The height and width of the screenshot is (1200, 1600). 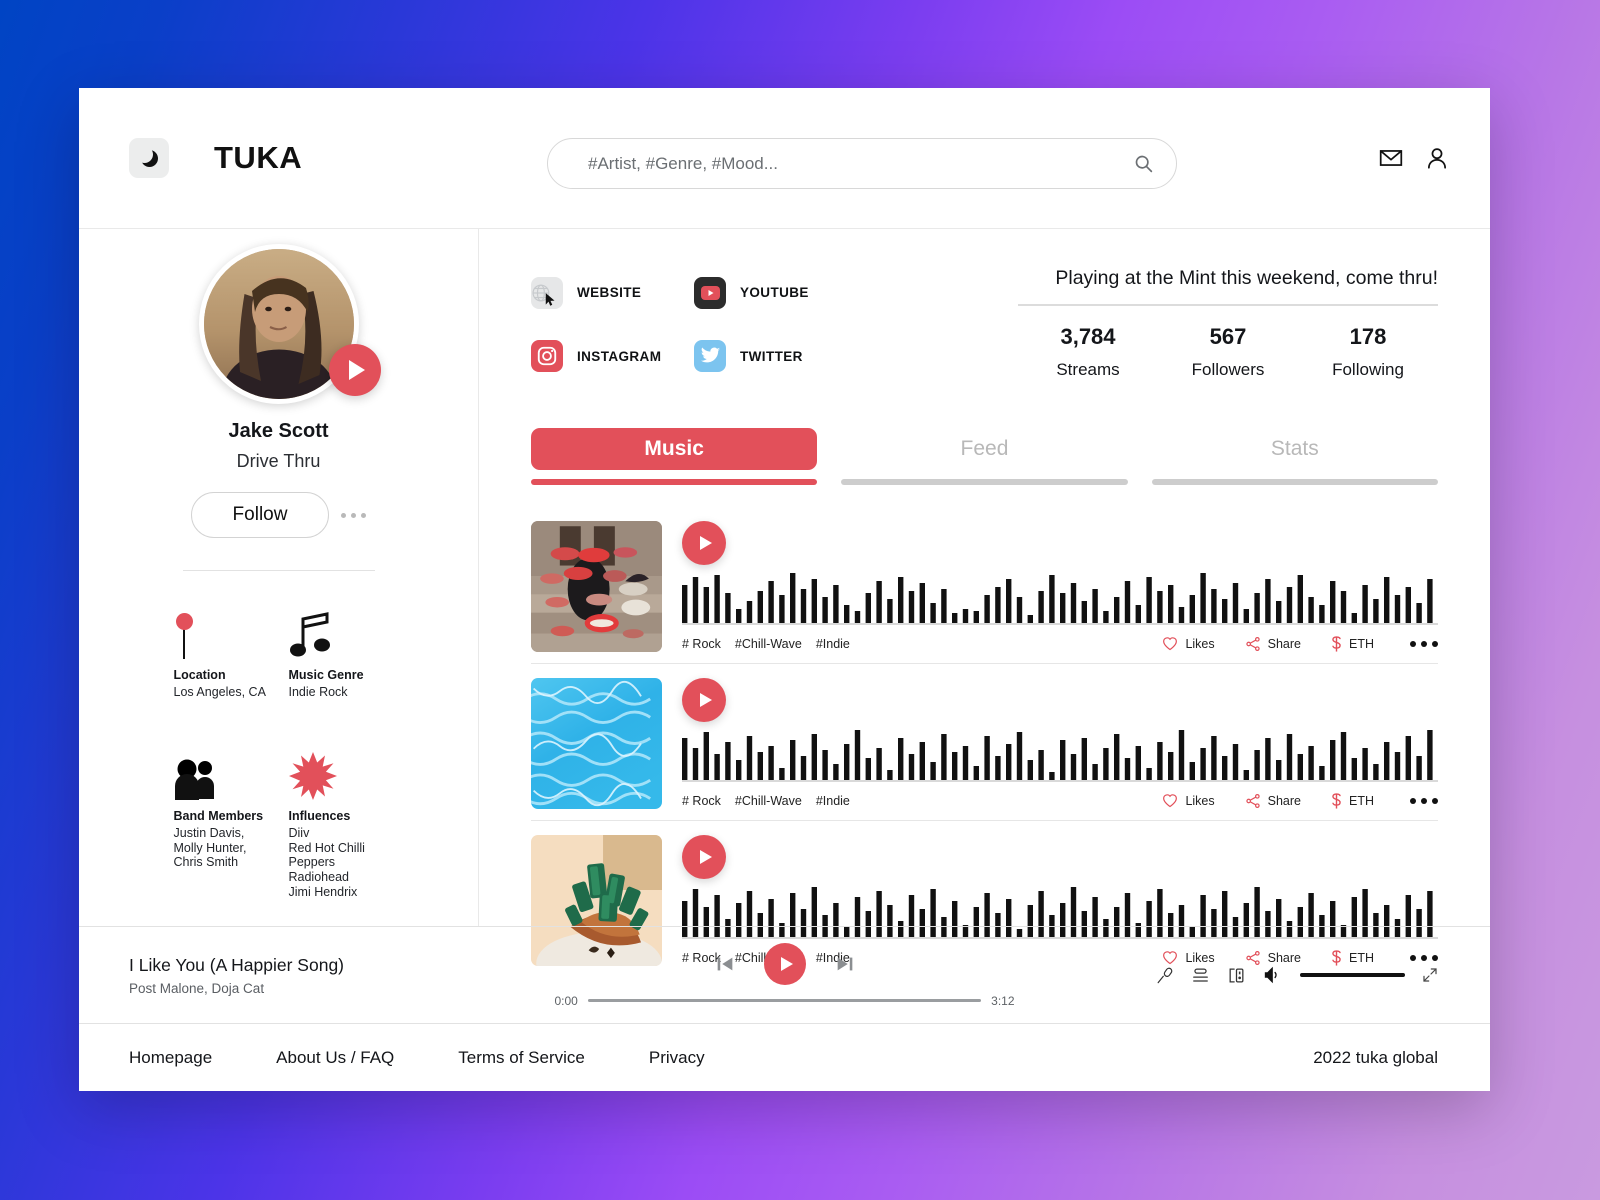 What do you see at coordinates (1228, 336) in the screenshot?
I see `stat-number: 567` at bounding box center [1228, 336].